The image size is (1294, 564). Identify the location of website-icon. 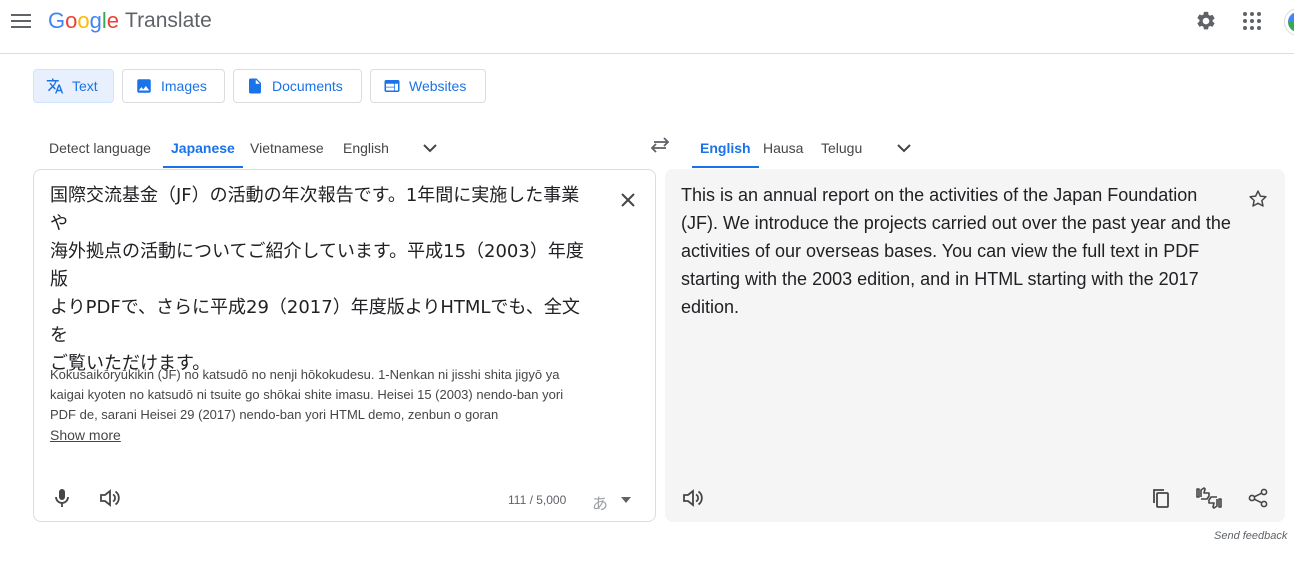
(392, 86).